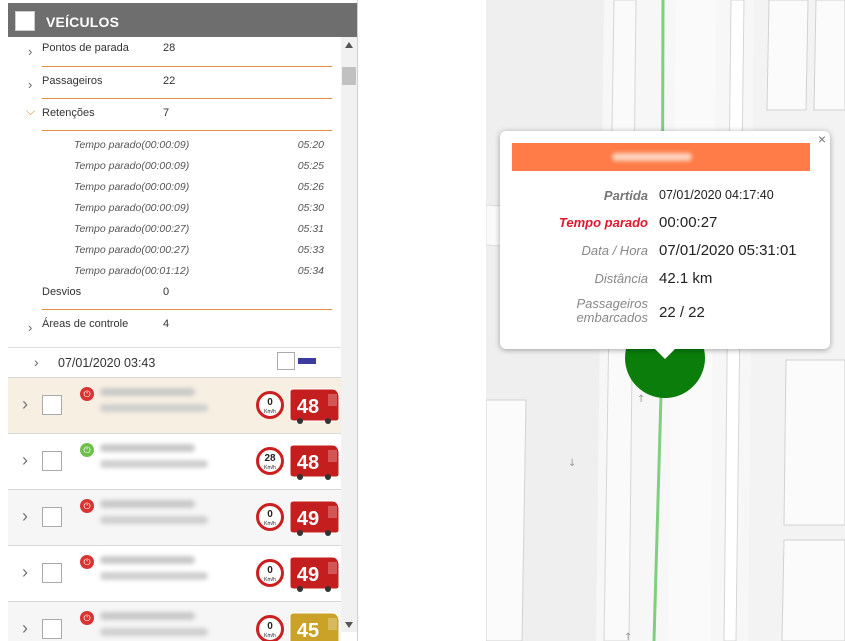 The width and height of the screenshot is (845, 641). What do you see at coordinates (686, 278) in the screenshot?
I see `popup-value-distance: 42.1 km` at bounding box center [686, 278].